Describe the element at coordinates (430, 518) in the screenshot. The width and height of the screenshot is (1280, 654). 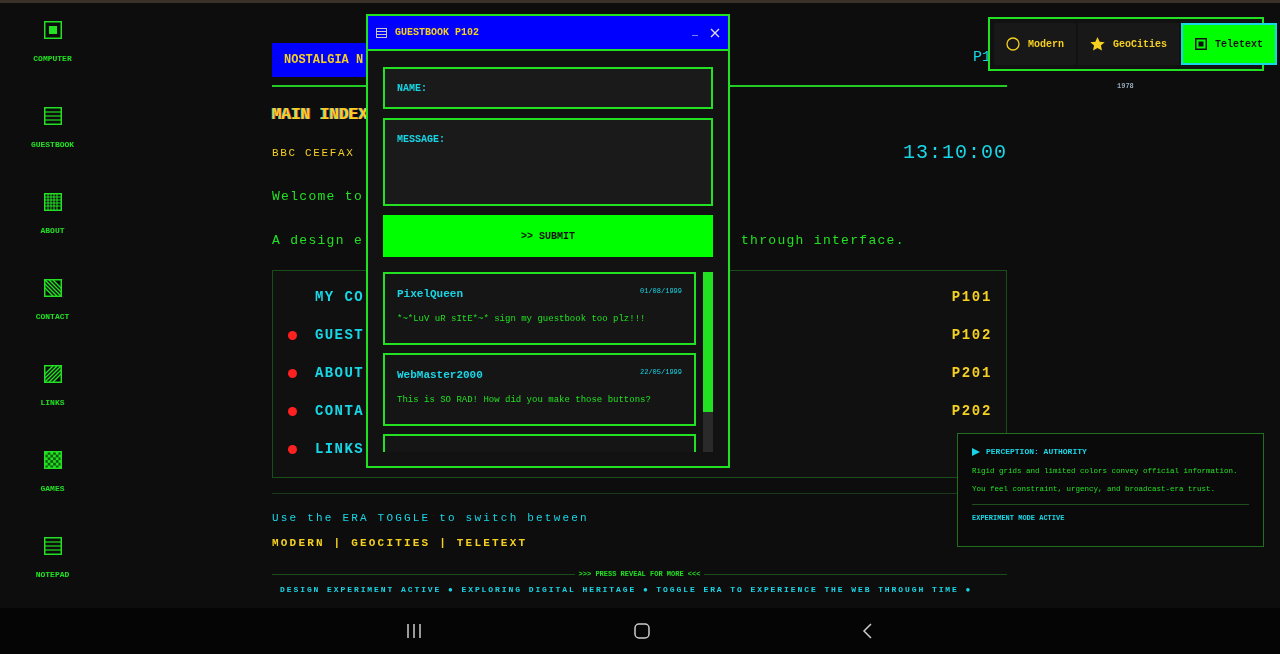
I see `hint-text: Use the ERA TOGGLE to switch between` at that location.